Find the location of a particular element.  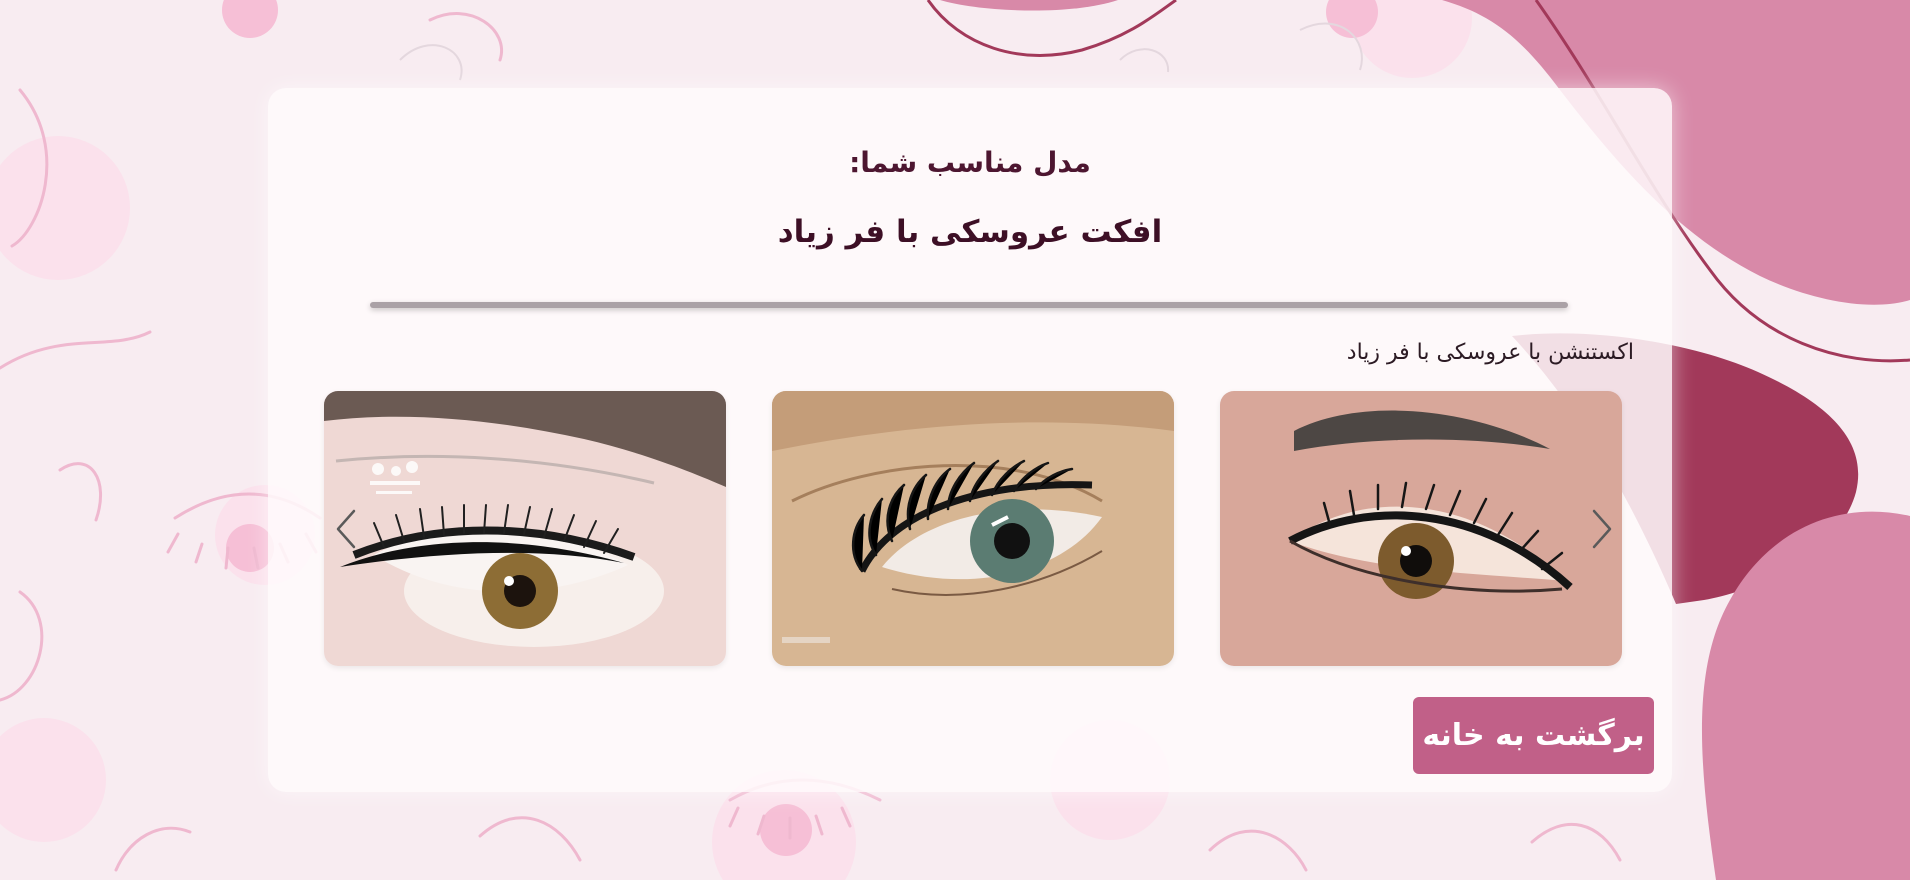

result-title: افکت عروسکی با فر زیاد is located at coordinates (970, 232).